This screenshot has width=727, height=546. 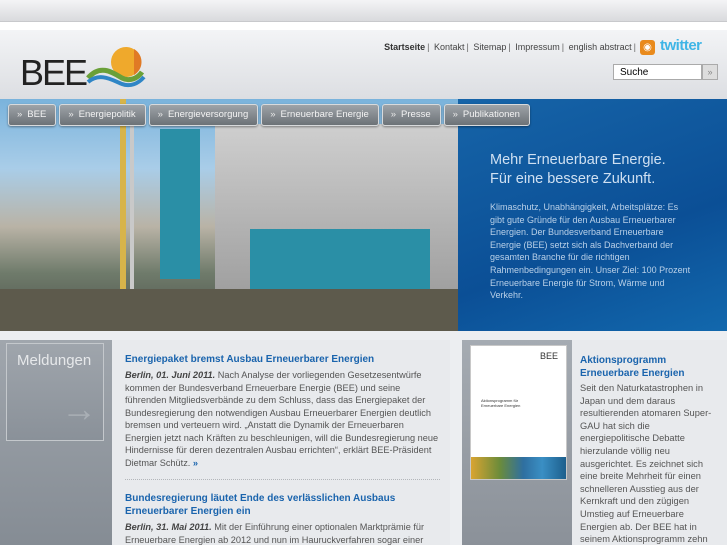 I want to click on aktion-title: Aktionsprogramm Erneuerbare Energien, so click(x=650, y=367).